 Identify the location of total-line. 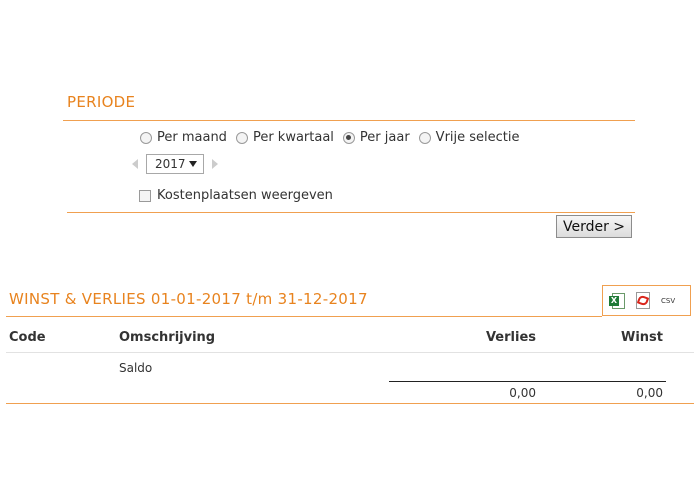
(527, 381).